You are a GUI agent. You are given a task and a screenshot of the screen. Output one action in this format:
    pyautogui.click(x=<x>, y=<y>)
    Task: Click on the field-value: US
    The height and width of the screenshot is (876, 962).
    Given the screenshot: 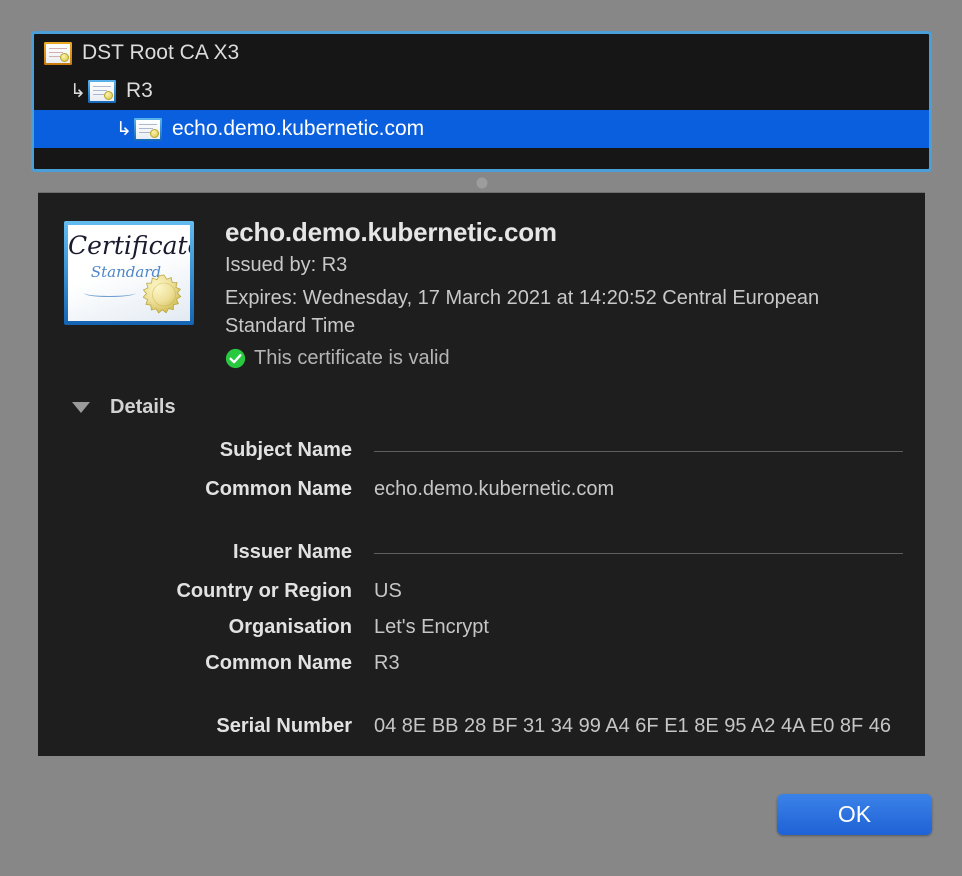 What is the action you would take?
    pyautogui.click(x=388, y=591)
    